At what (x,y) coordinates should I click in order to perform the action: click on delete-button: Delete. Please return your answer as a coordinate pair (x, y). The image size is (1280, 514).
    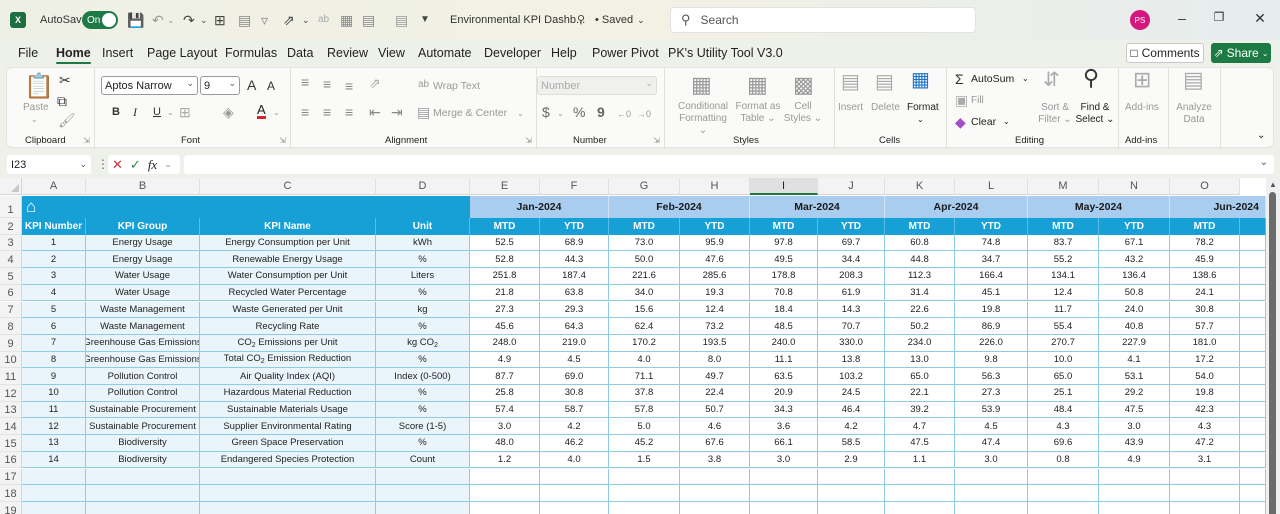
    Looking at the image, I should click on (885, 108).